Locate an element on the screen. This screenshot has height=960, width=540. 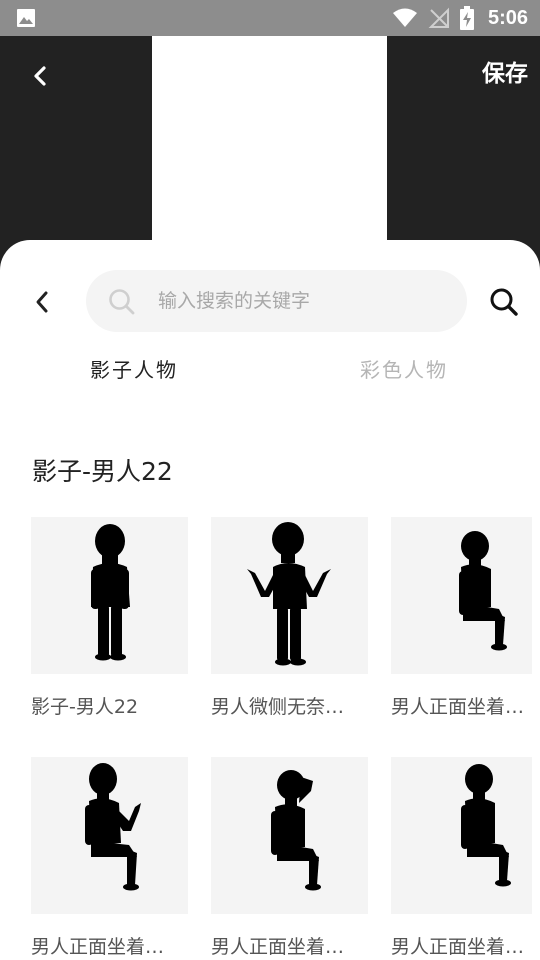
search-box is located at coordinates (276, 301).